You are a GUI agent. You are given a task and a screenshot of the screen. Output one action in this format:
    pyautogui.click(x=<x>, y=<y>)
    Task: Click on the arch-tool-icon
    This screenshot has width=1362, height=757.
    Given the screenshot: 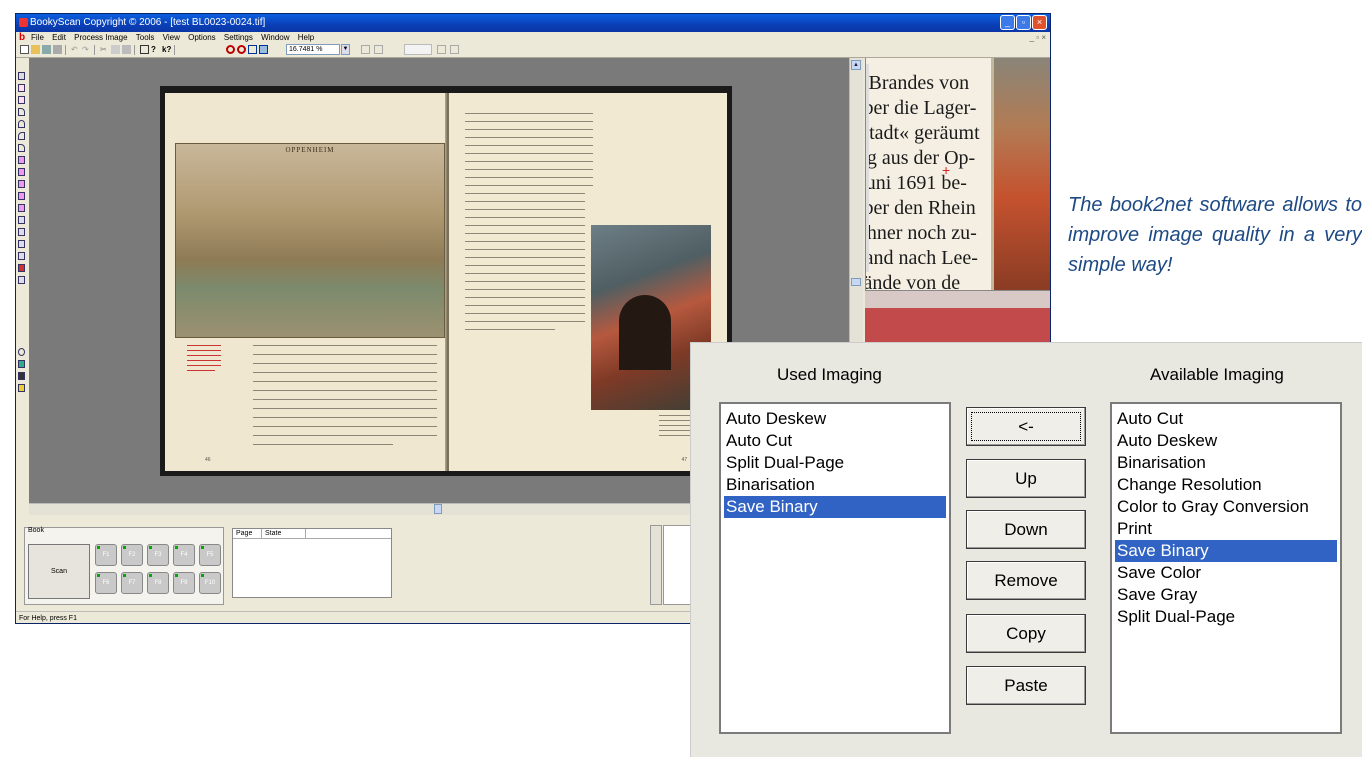 What is the action you would take?
    pyautogui.click(x=21, y=124)
    